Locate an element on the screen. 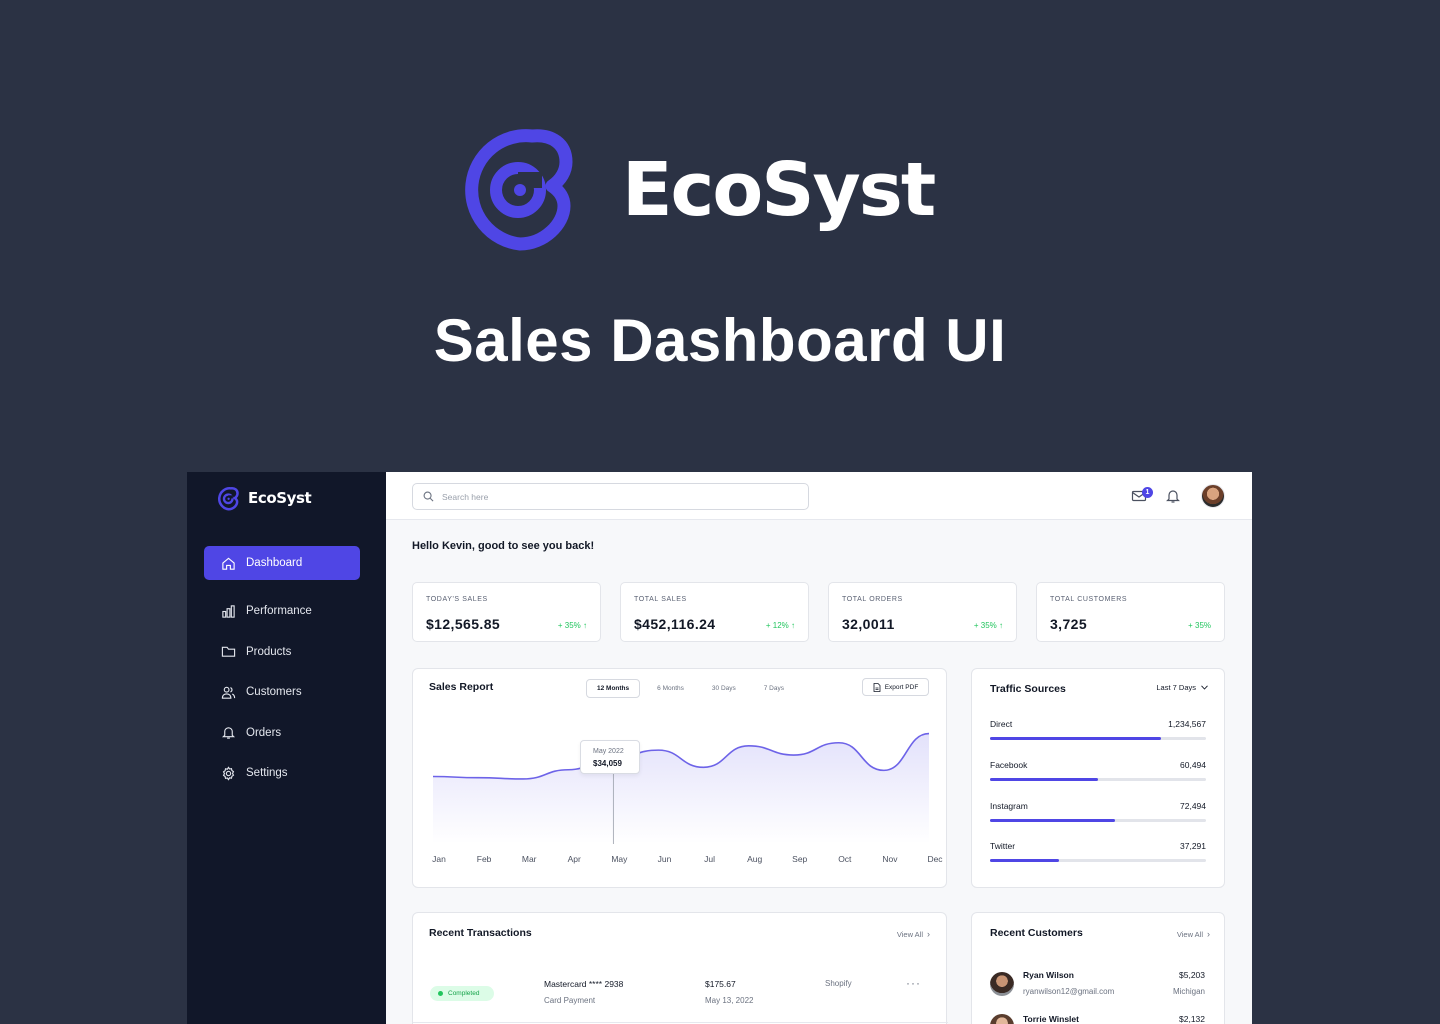 This screenshot has width=1440, height=1024. sidebar-item-label: Customers is located at coordinates (274, 692).